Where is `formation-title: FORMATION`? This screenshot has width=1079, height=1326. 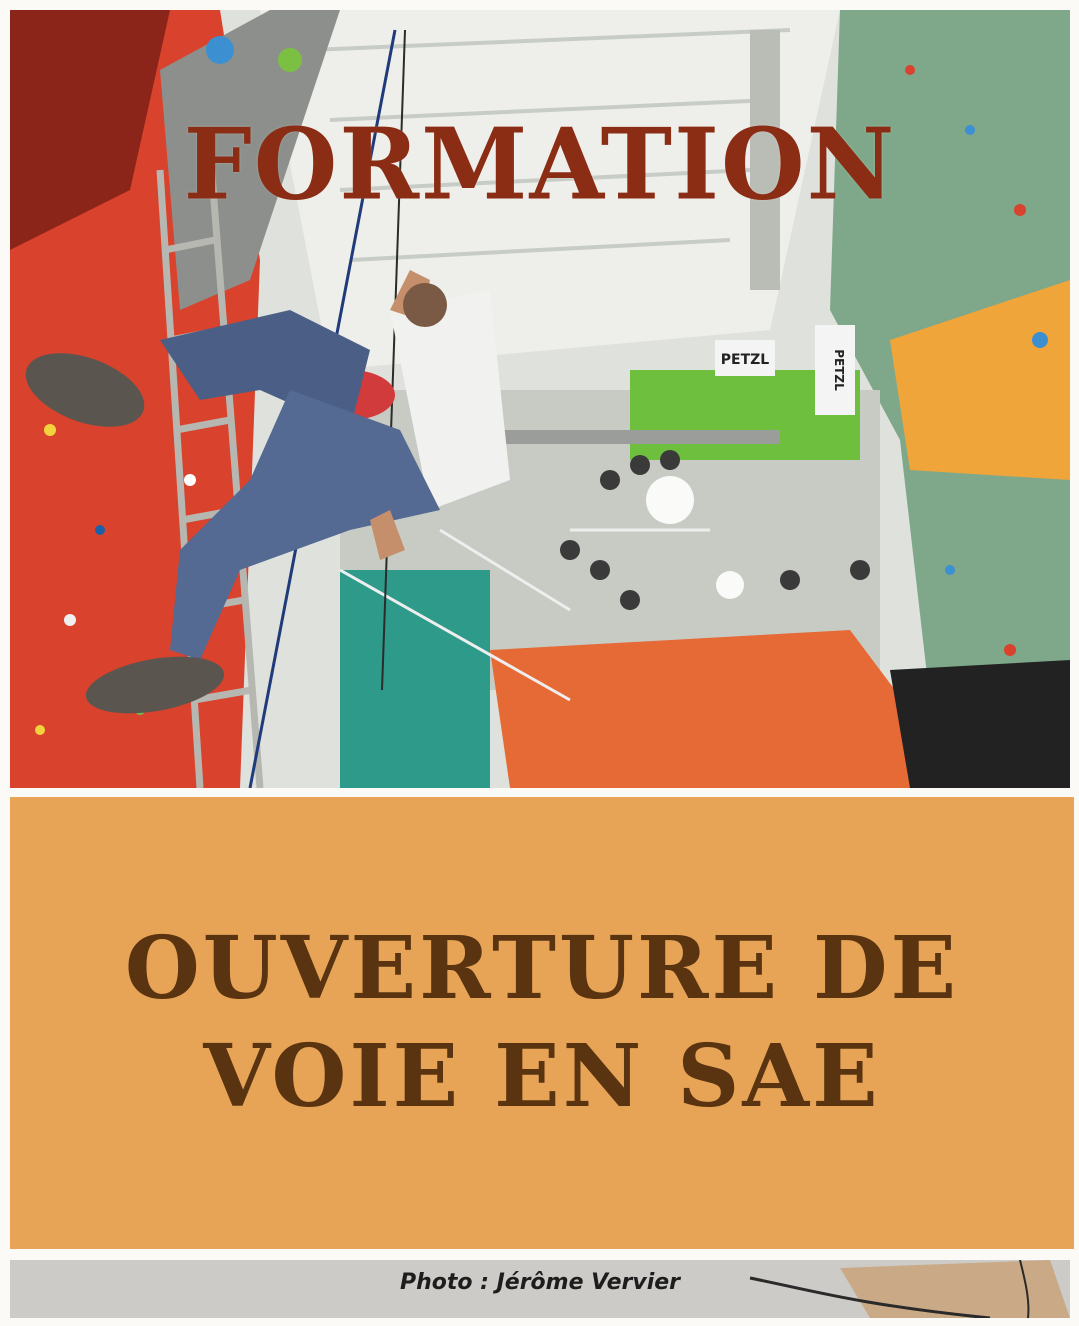
formation-title: FORMATION is located at coordinates (540, 164).